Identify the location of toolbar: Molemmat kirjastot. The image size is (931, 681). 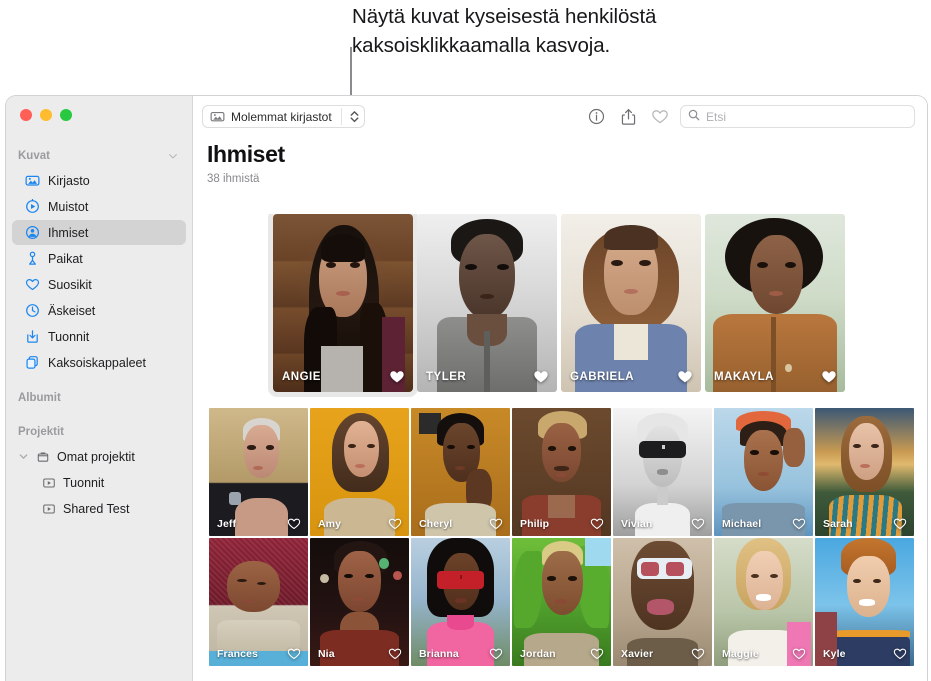
(560, 116).